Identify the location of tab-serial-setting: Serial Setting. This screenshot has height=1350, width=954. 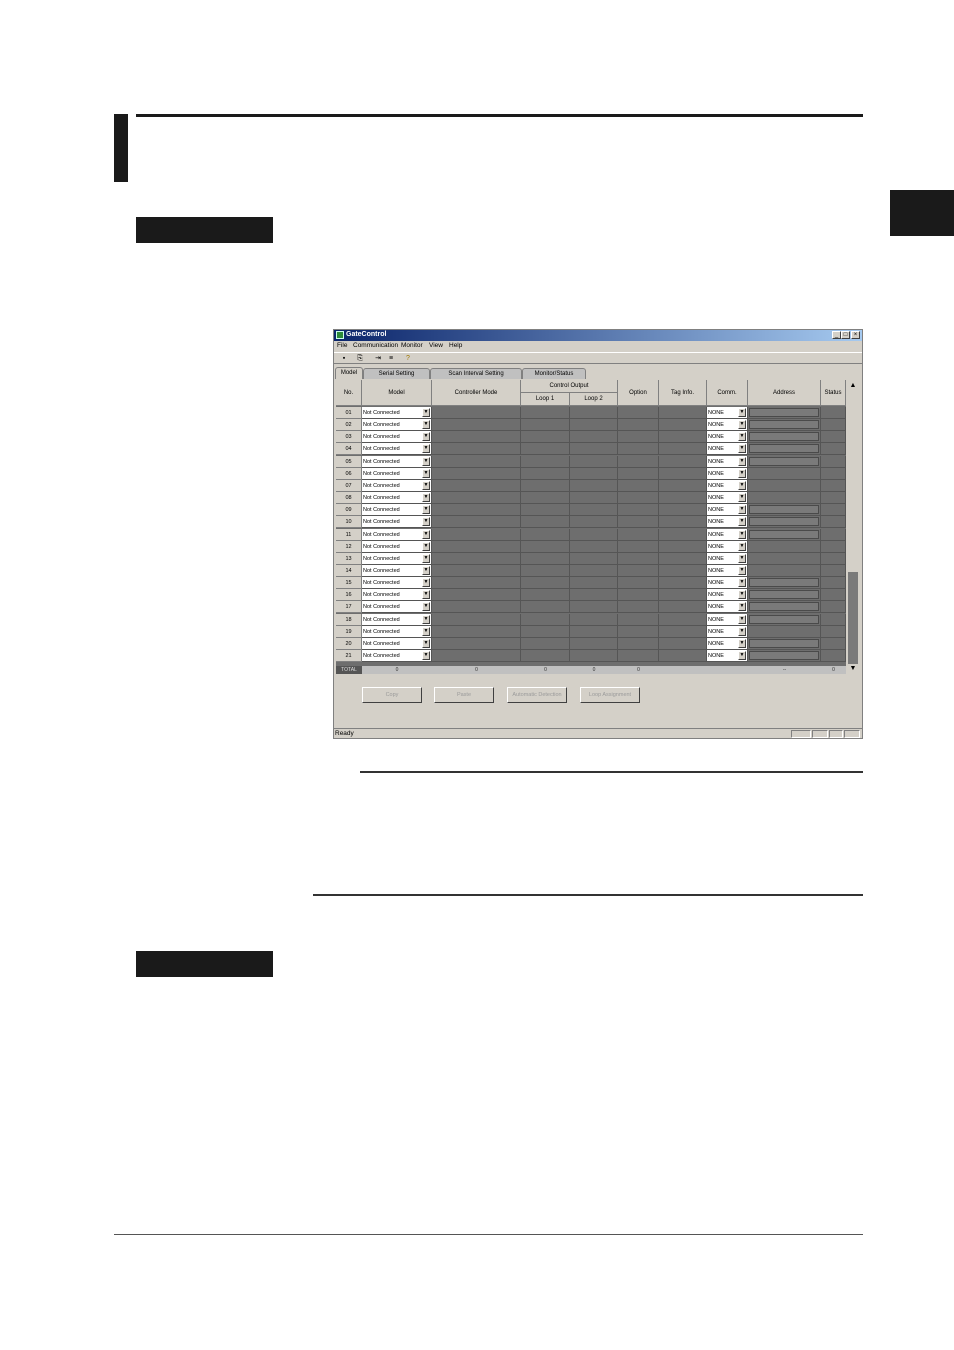
(396, 373).